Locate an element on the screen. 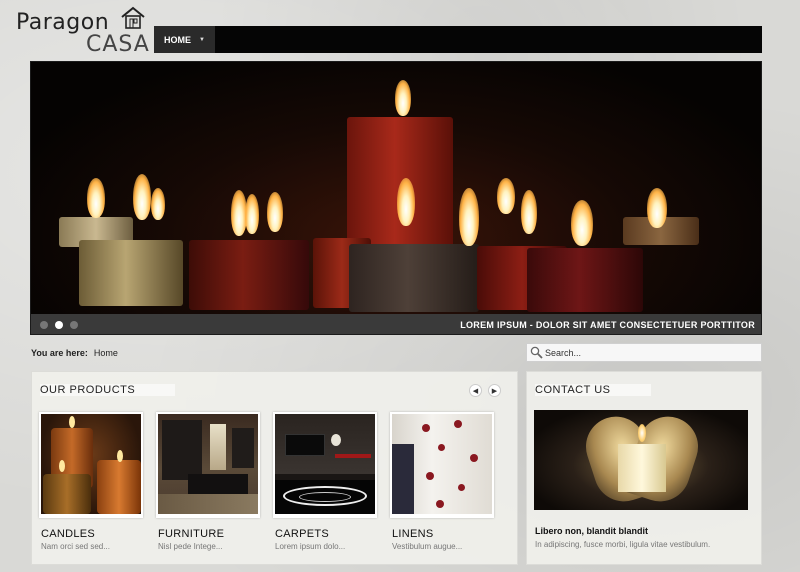  main-navbar: HOME ▼ is located at coordinates (458, 39).